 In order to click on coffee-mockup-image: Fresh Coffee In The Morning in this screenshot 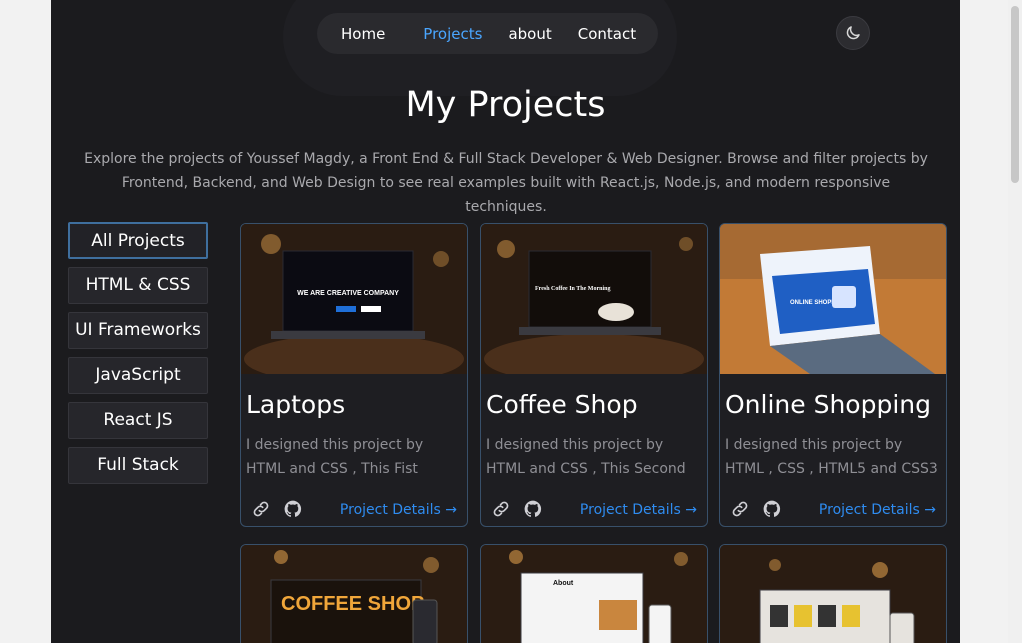, I will do `click(594, 299)`.